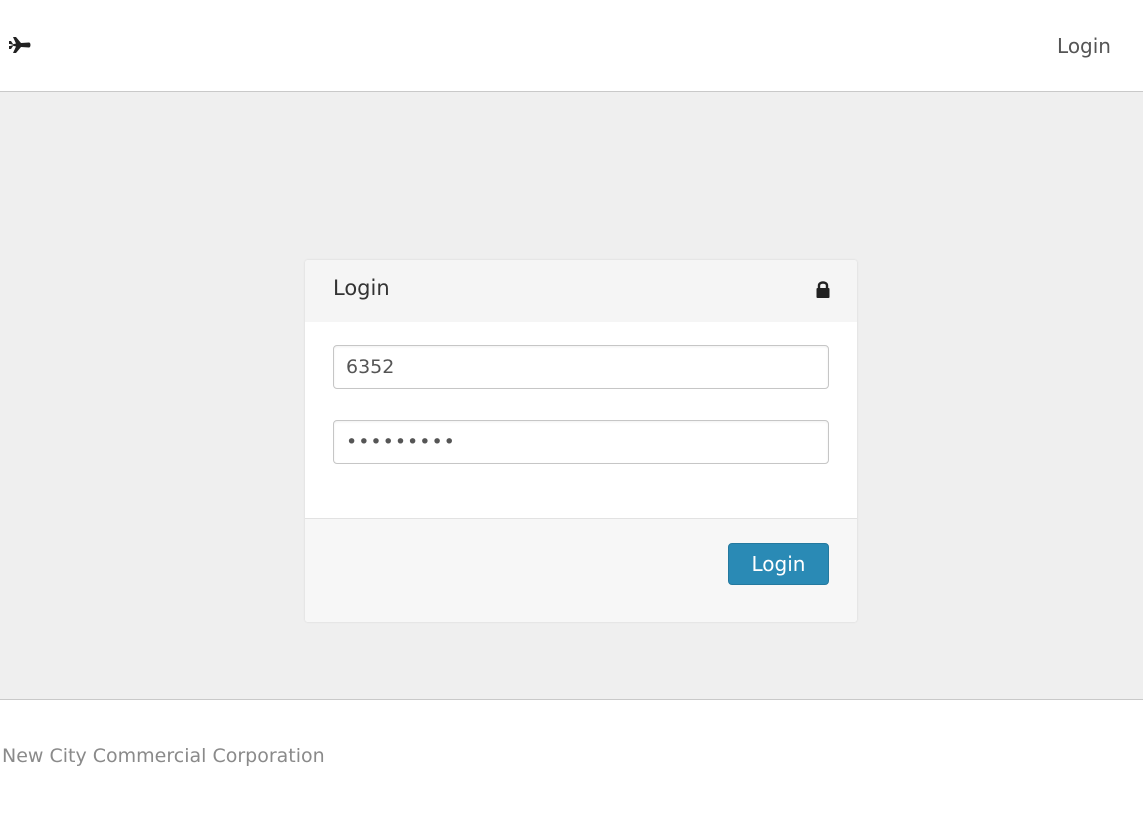  I want to click on login-panel-title: Login, so click(361, 288).